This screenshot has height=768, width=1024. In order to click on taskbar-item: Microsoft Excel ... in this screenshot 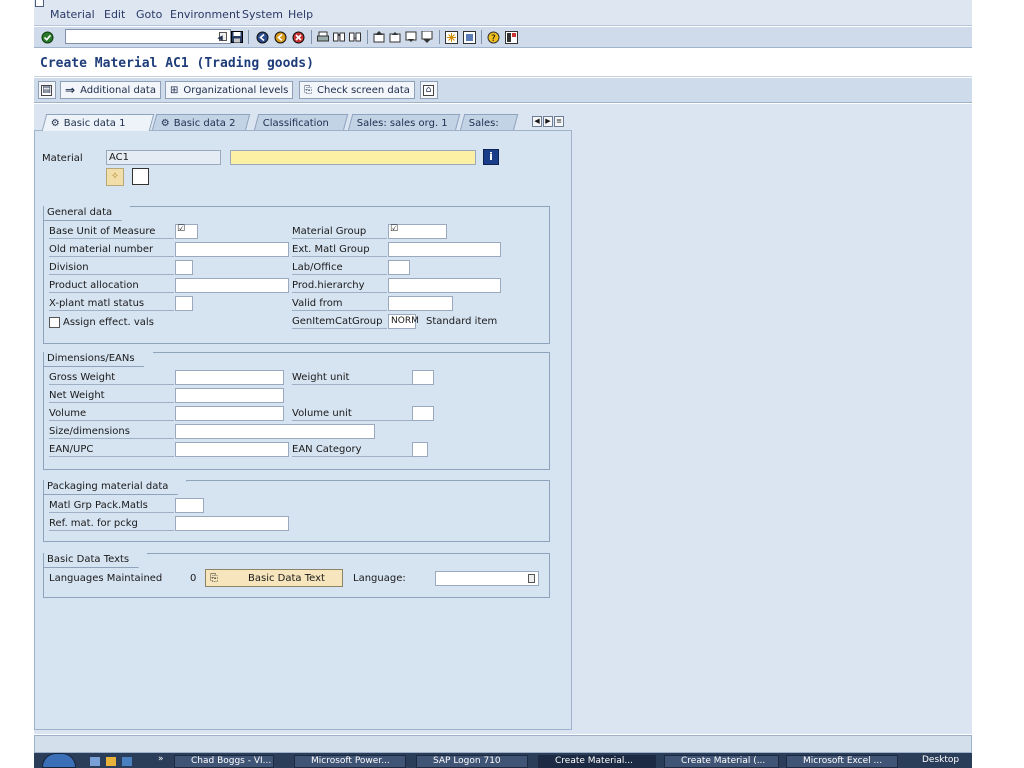, I will do `click(842, 761)`.